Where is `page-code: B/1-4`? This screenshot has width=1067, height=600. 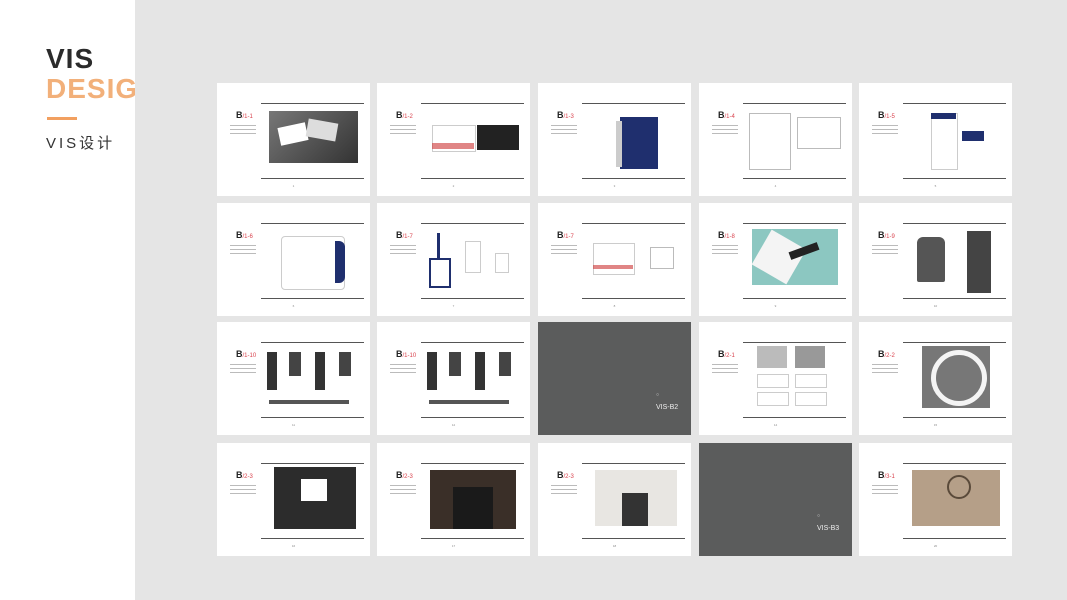 page-code: B/1-4 is located at coordinates (726, 115).